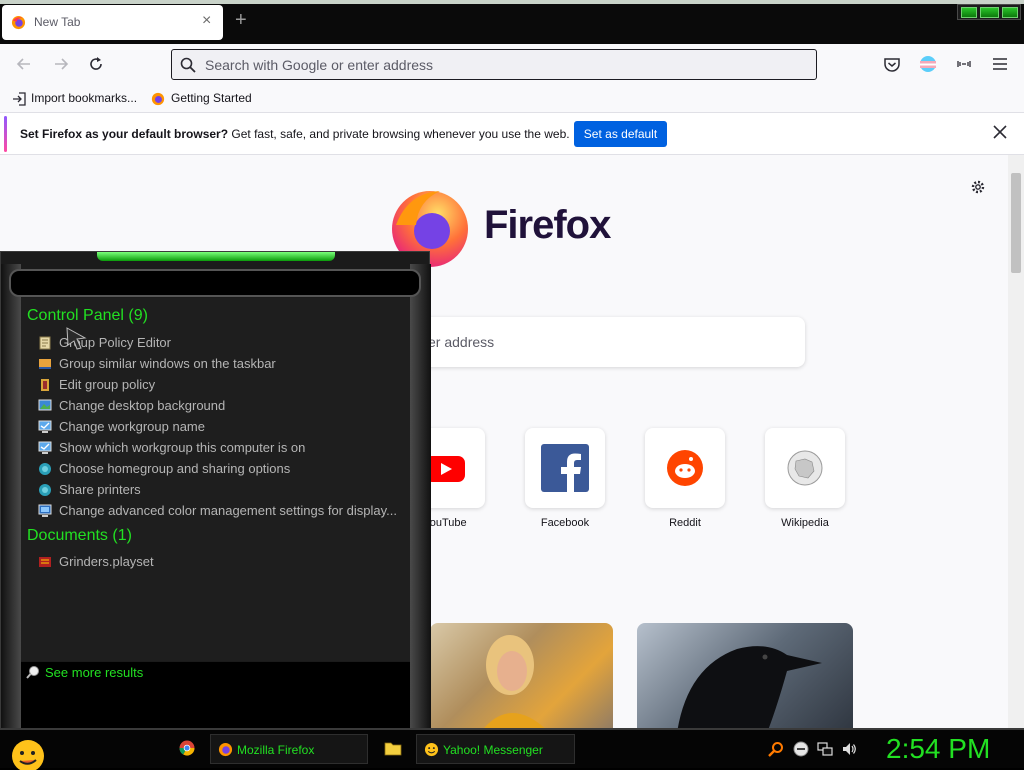 The image size is (1024, 770). What do you see at coordinates (215, 283) in the screenshot?
I see `start-menu-search-field` at bounding box center [215, 283].